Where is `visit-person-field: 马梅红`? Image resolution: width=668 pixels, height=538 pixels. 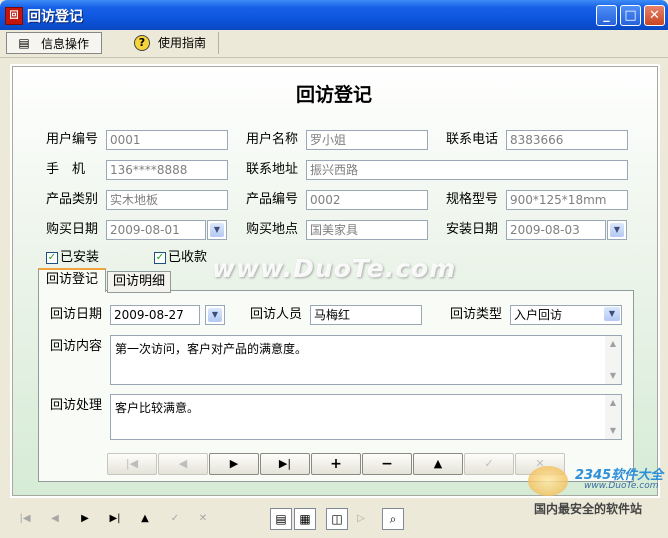
visit-person-field: 马梅红 is located at coordinates (366, 315).